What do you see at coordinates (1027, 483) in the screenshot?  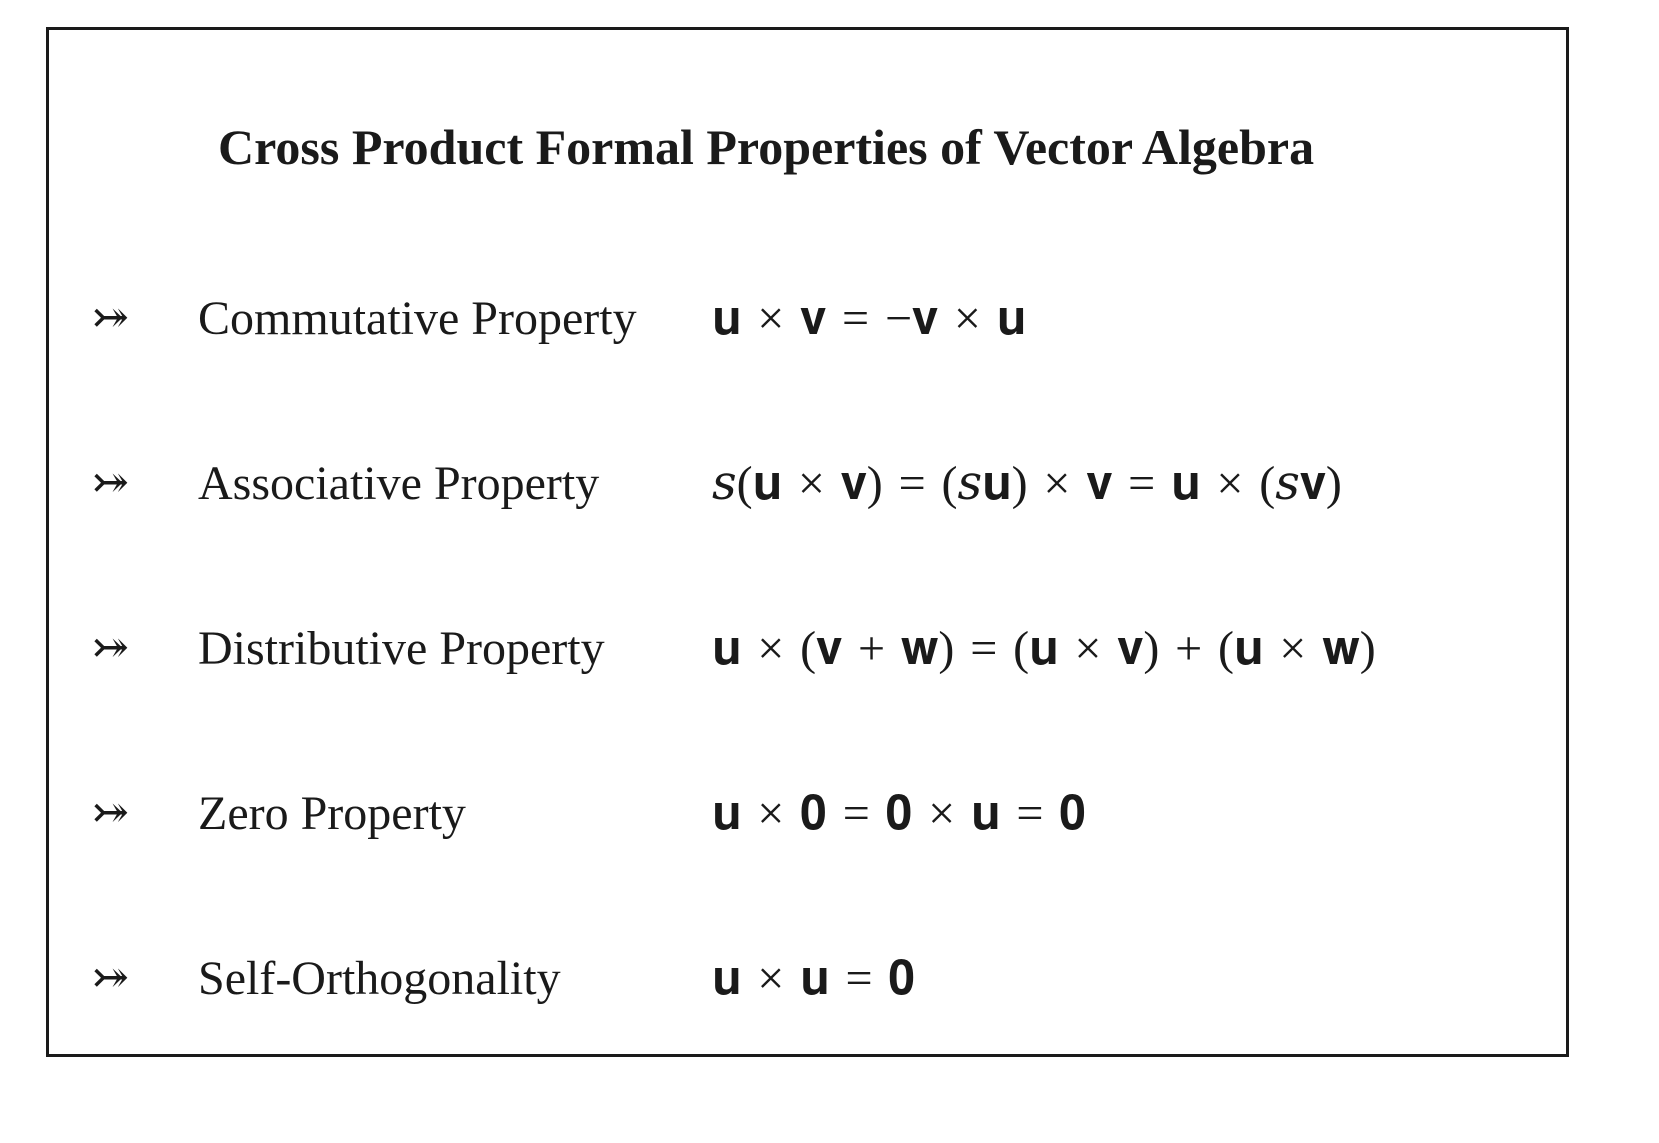 I see `property-formula: 𝑠(𝐮 × 𝐯) = (𝑠𝐮) × 𝐯 = 𝐮 × (𝑠𝐯)` at bounding box center [1027, 483].